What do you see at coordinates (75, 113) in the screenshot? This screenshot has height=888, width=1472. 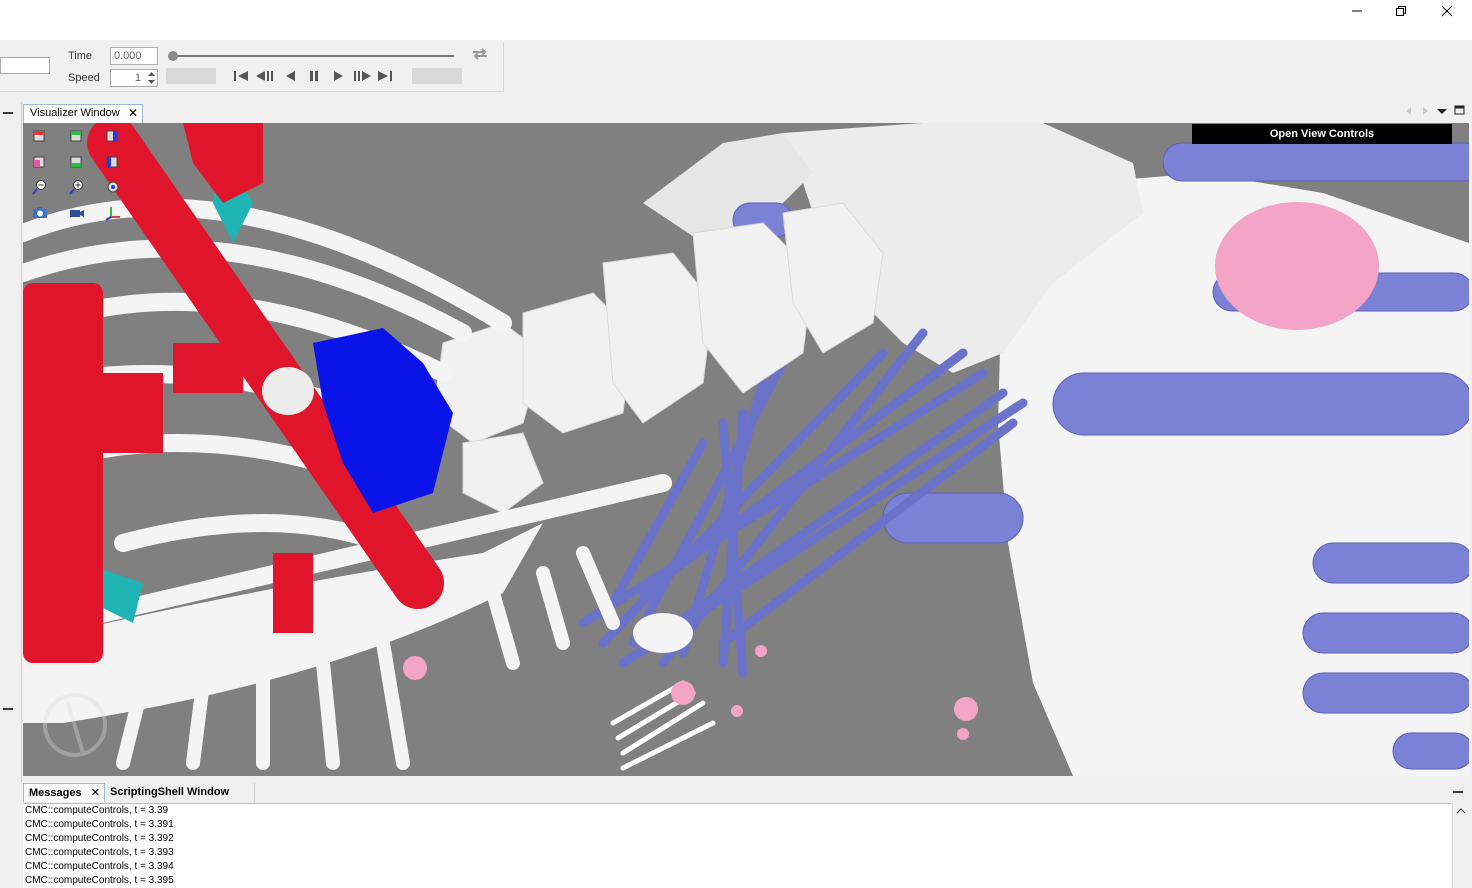 I see `tab-visualizer-label: Visualizer Window` at bounding box center [75, 113].